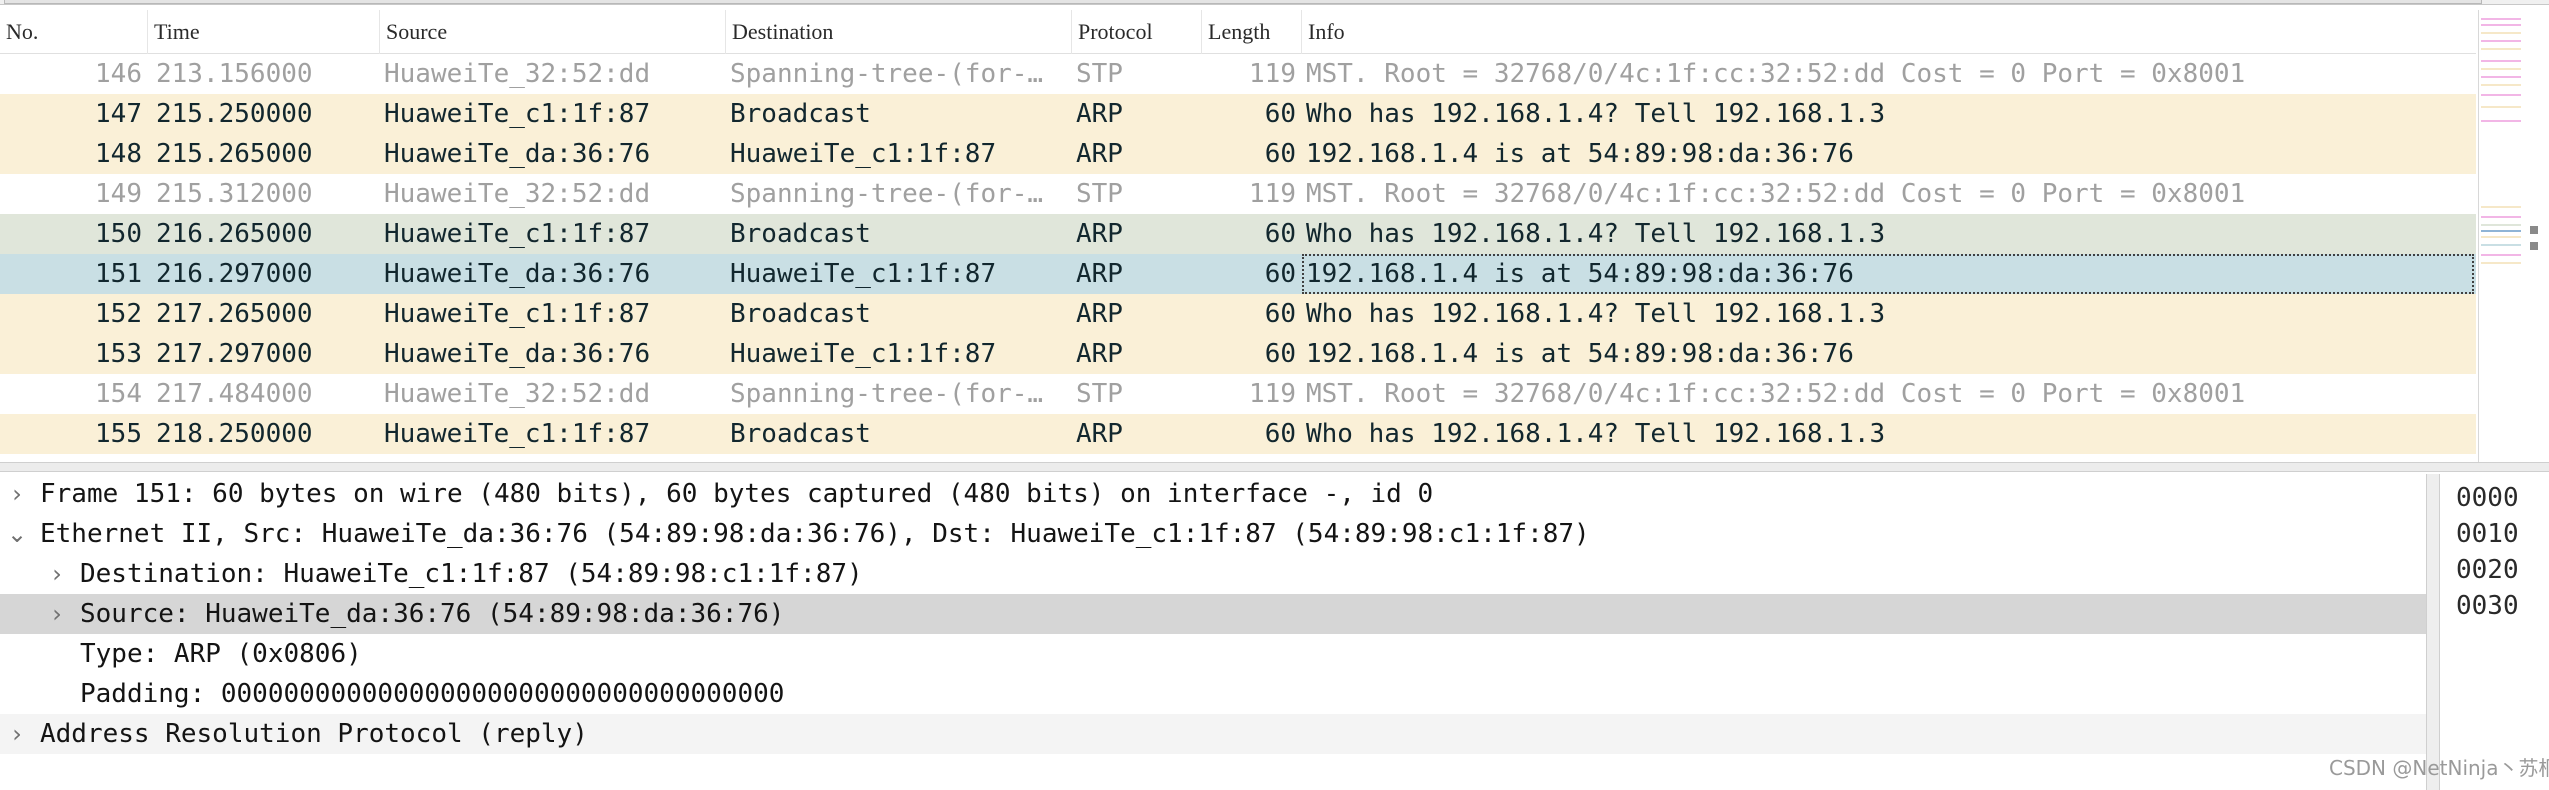  What do you see at coordinates (234, 274) in the screenshot?
I see `packet-time: 216.297000` at bounding box center [234, 274].